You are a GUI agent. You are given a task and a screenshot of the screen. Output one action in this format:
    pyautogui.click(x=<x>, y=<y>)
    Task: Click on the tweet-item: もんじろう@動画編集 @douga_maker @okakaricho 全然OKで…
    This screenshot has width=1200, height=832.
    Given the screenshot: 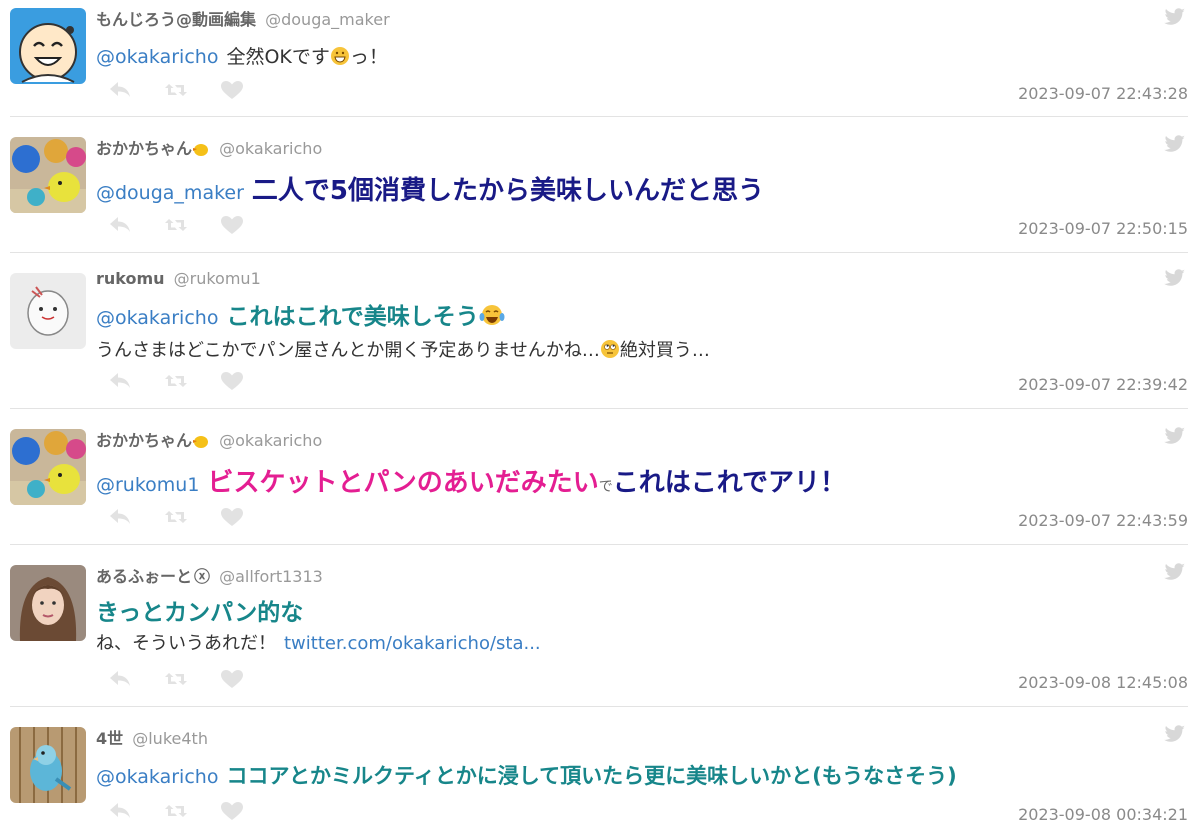 What is the action you would take?
    pyautogui.click(x=600, y=58)
    